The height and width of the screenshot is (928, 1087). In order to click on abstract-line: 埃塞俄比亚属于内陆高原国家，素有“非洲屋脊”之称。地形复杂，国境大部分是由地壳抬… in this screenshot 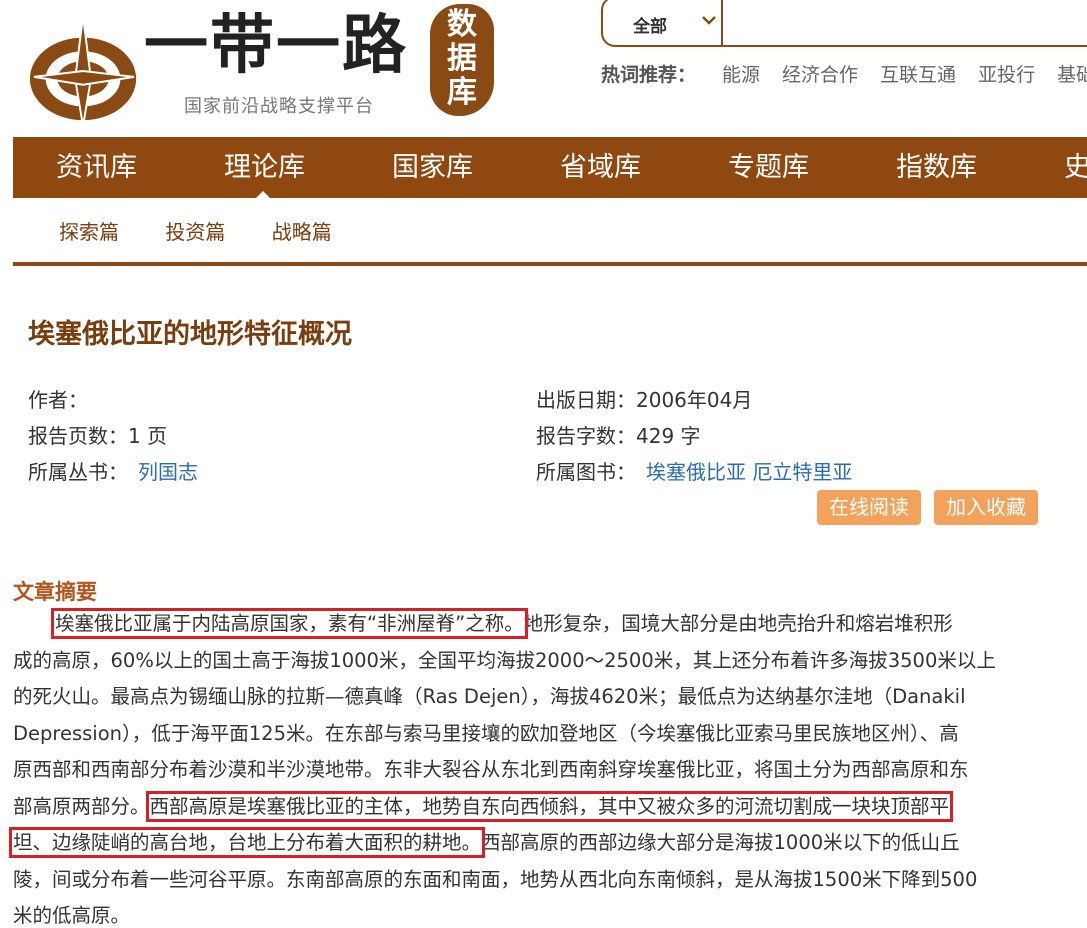, I will do `click(535, 624)`.